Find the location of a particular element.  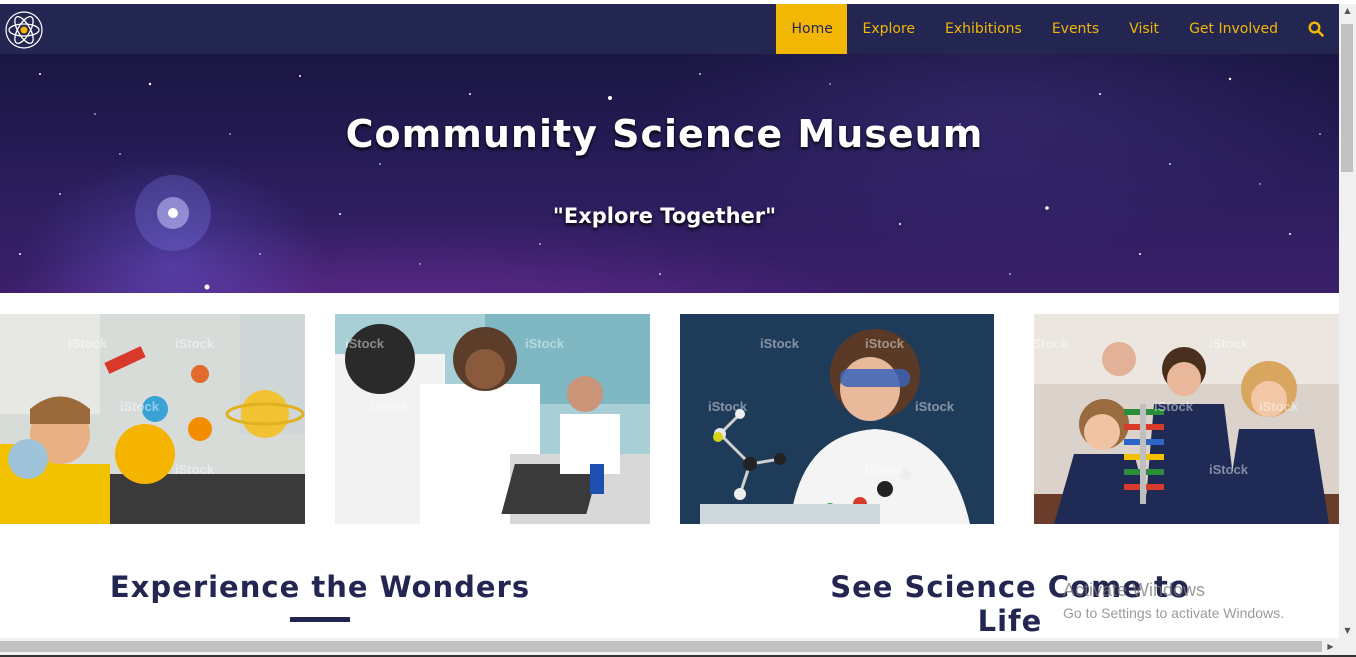

search-icon is located at coordinates (1316, 29).